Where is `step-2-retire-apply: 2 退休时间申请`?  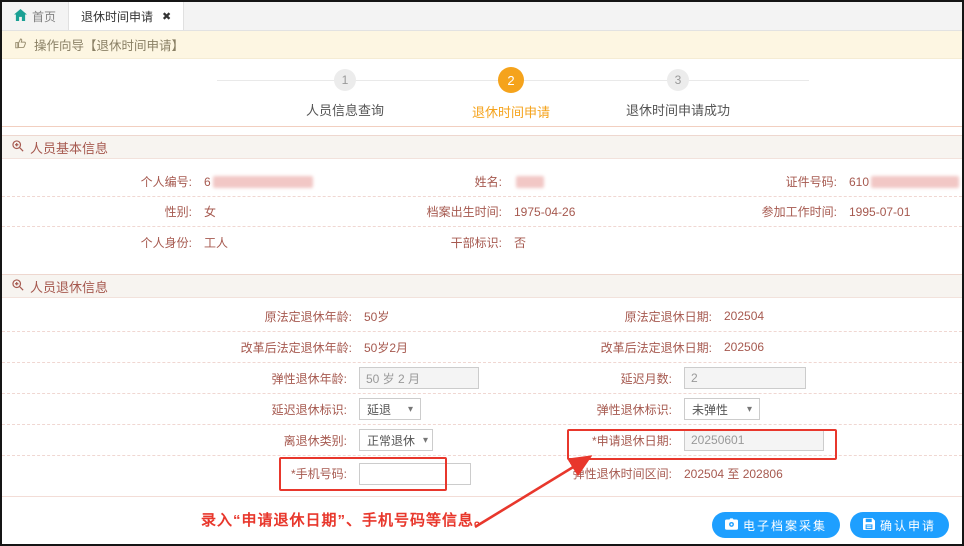
step-2-retire-apply: 2 退休时间申请 is located at coordinates (511, 94).